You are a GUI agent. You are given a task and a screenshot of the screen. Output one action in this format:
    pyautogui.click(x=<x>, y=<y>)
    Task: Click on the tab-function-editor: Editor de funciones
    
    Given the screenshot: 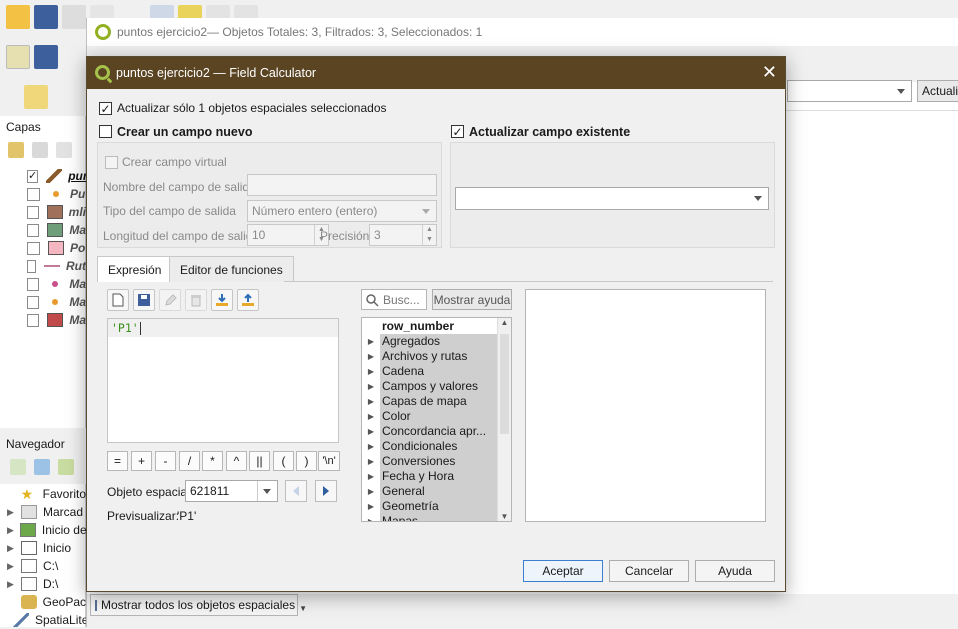 What is the action you would take?
    pyautogui.click(x=231, y=269)
    